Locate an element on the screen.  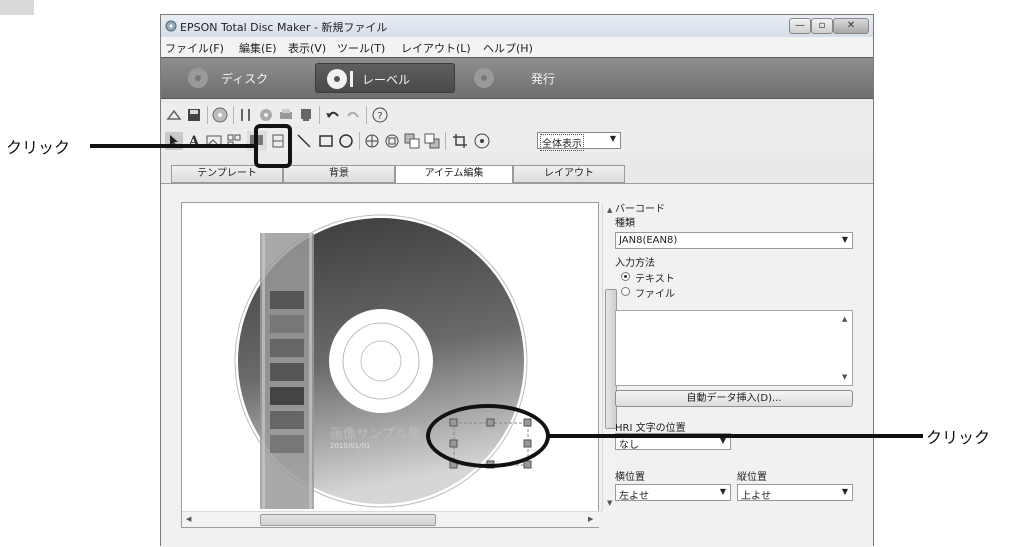
callout-right-text: クリック is located at coordinates (958, 437).